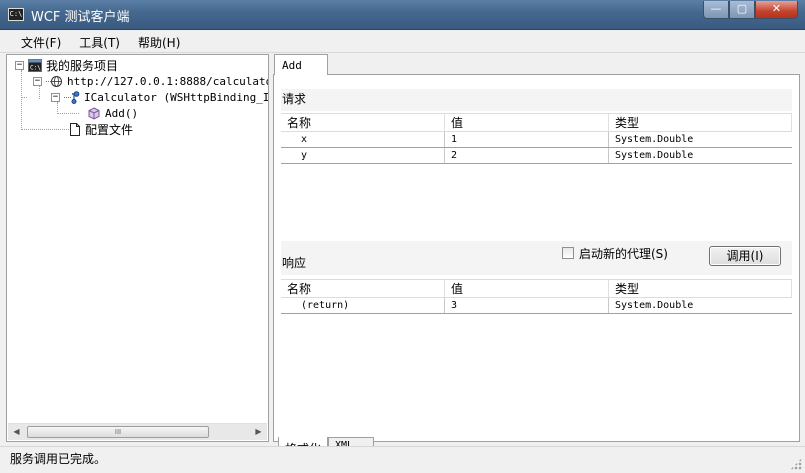  What do you see at coordinates (168, 81) in the screenshot?
I see `tree-endpoint-label: http://127.0.0.1:8888/calculators` at bounding box center [168, 81].